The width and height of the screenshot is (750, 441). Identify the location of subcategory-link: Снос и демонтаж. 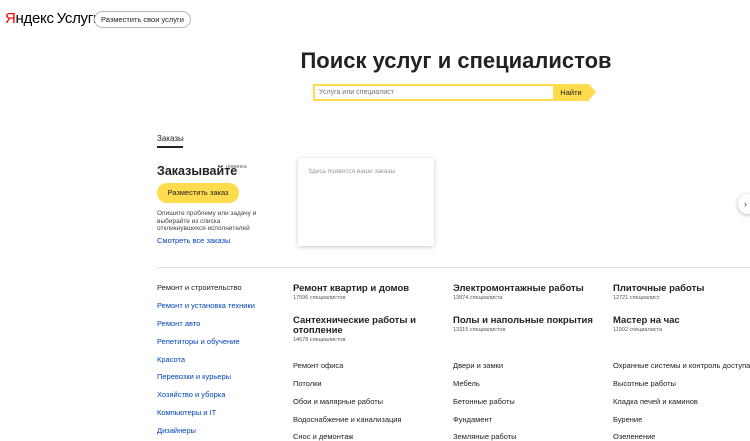
(323, 436).